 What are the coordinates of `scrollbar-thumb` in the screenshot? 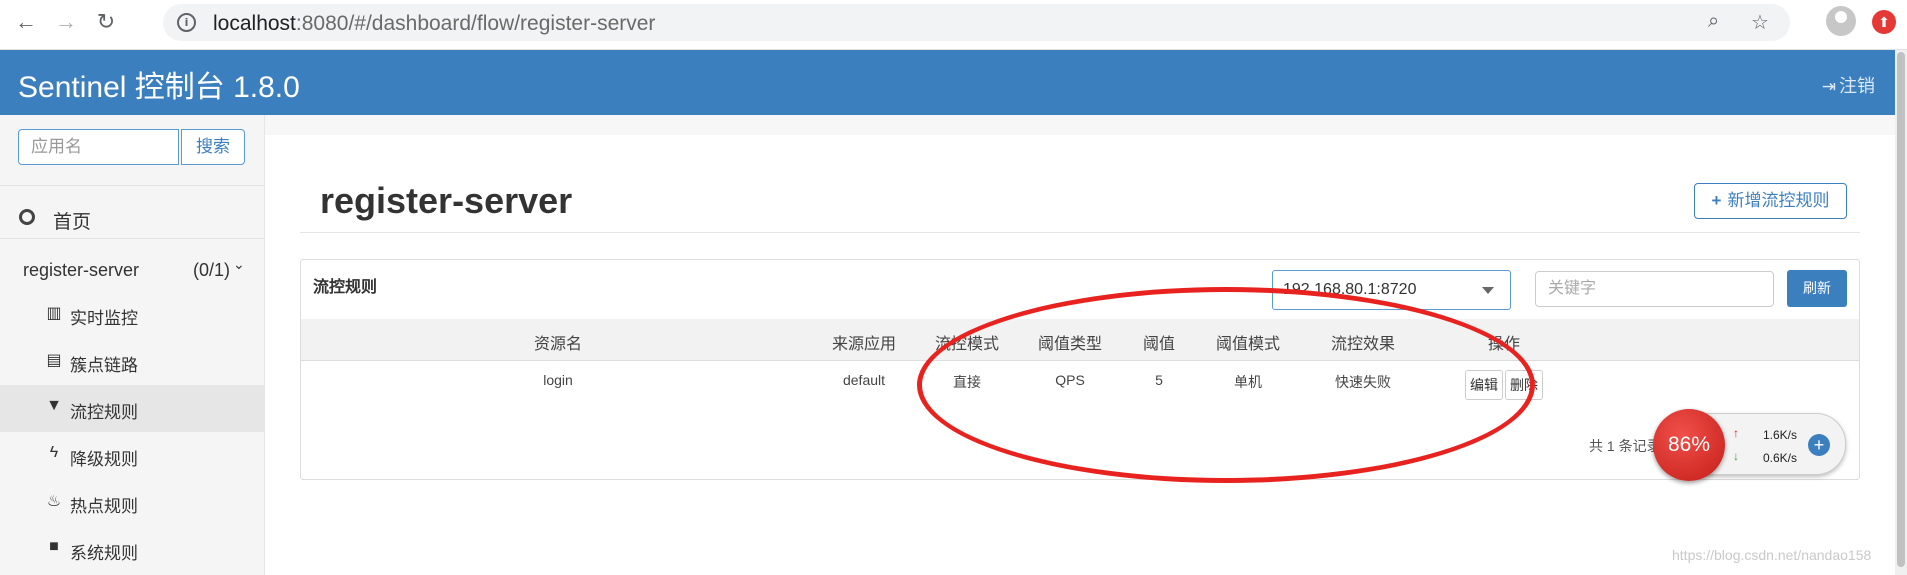 It's located at (1901, 309).